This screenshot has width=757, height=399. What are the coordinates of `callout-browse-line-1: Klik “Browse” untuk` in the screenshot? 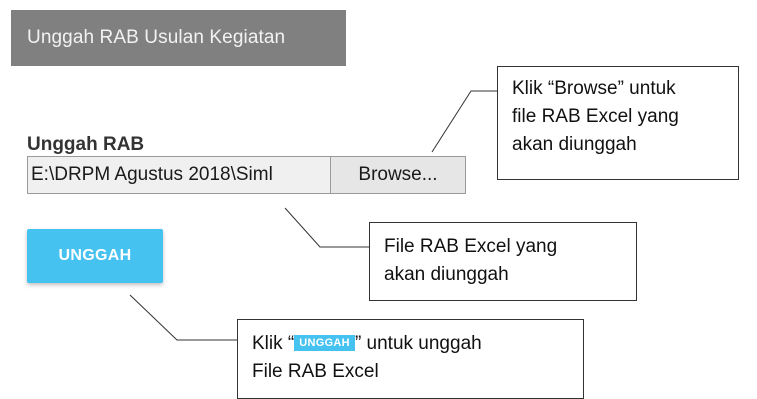 It's located at (594, 88).